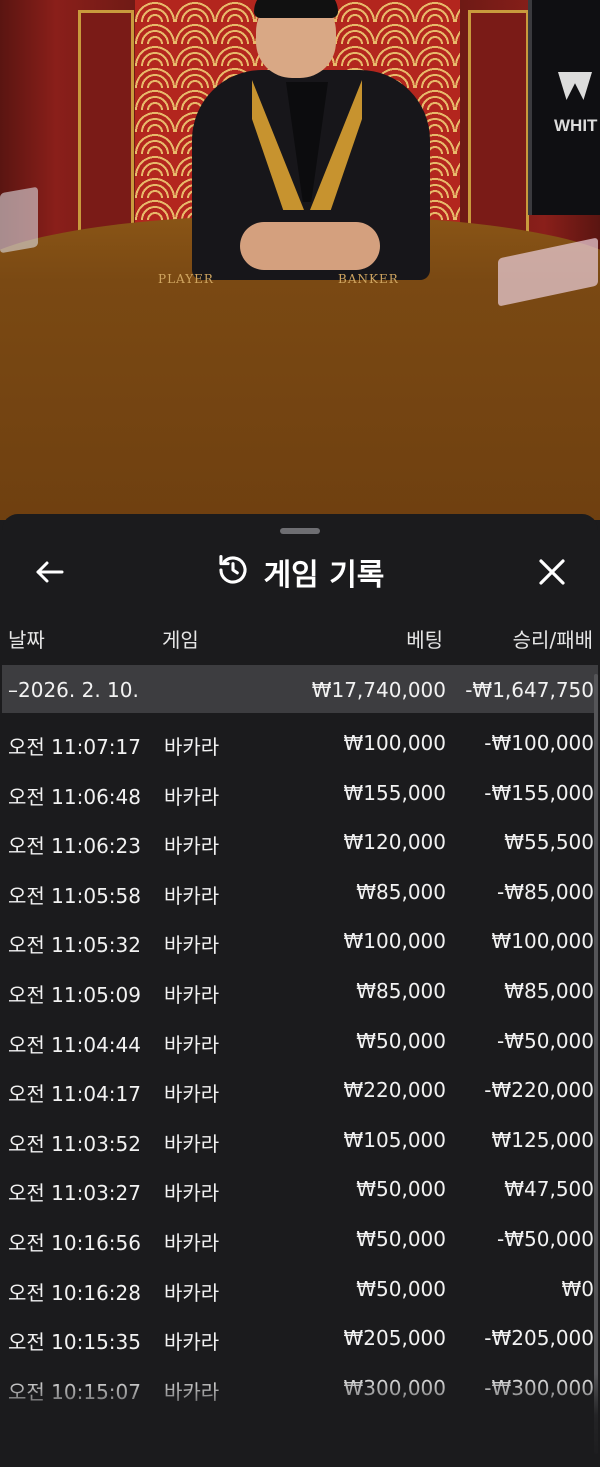 The image size is (600, 1467). What do you see at coordinates (74, 1292) in the screenshot?
I see `row-time: 오전 10:16:28` at bounding box center [74, 1292].